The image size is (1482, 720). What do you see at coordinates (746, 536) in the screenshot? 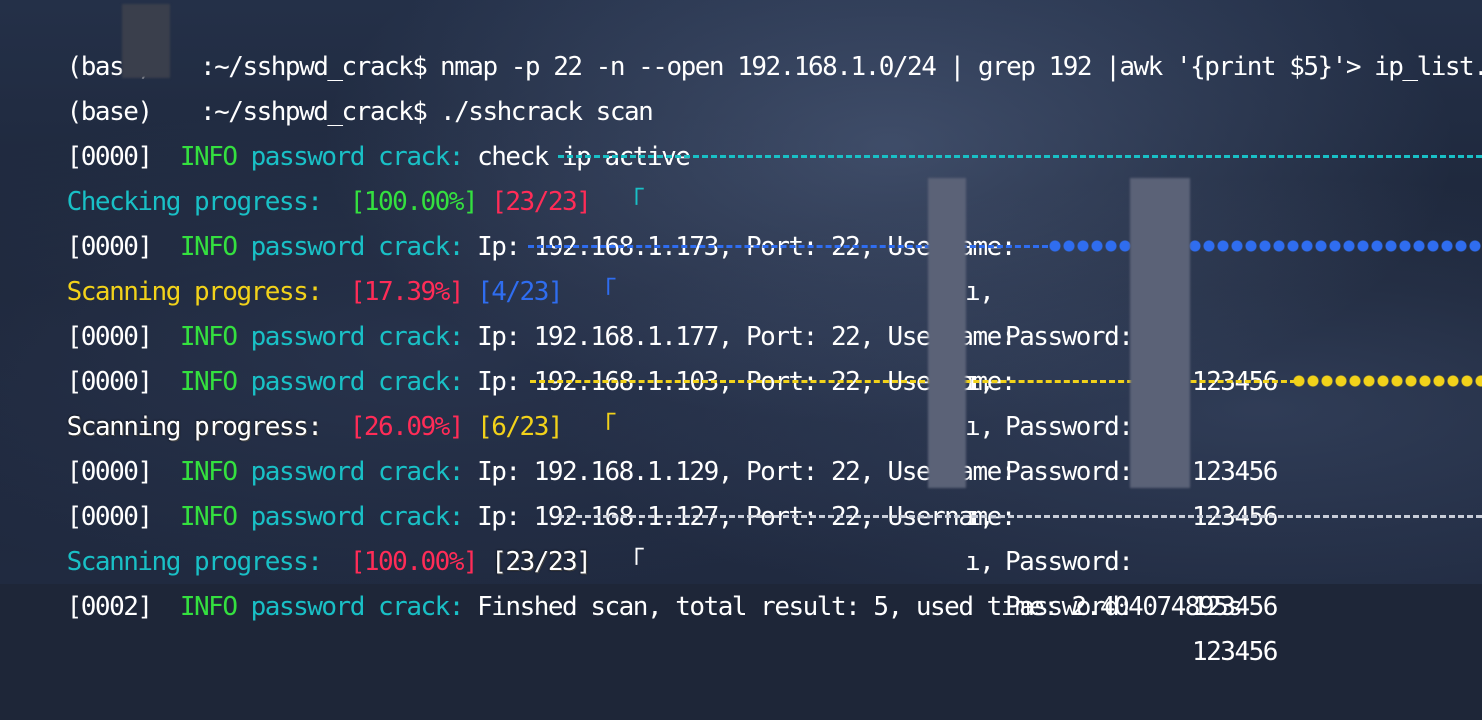
I see `progress-line: Scanning progress: [100.00%] [23/23] 「` at bounding box center [746, 536].